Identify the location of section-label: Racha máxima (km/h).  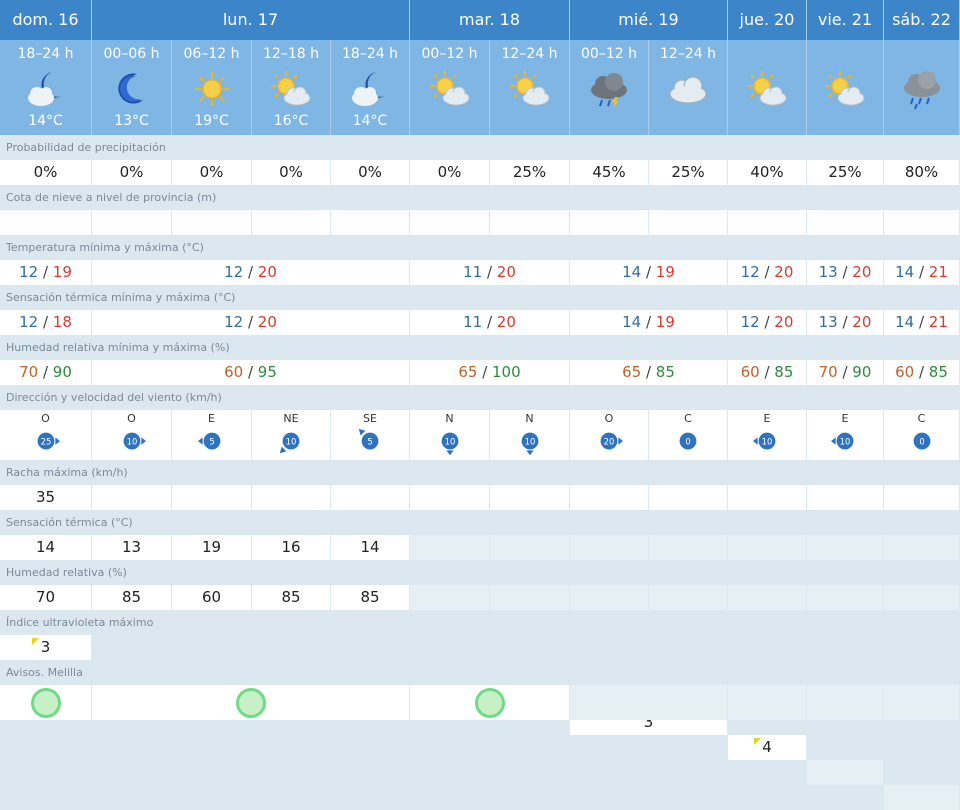
(480, 472).